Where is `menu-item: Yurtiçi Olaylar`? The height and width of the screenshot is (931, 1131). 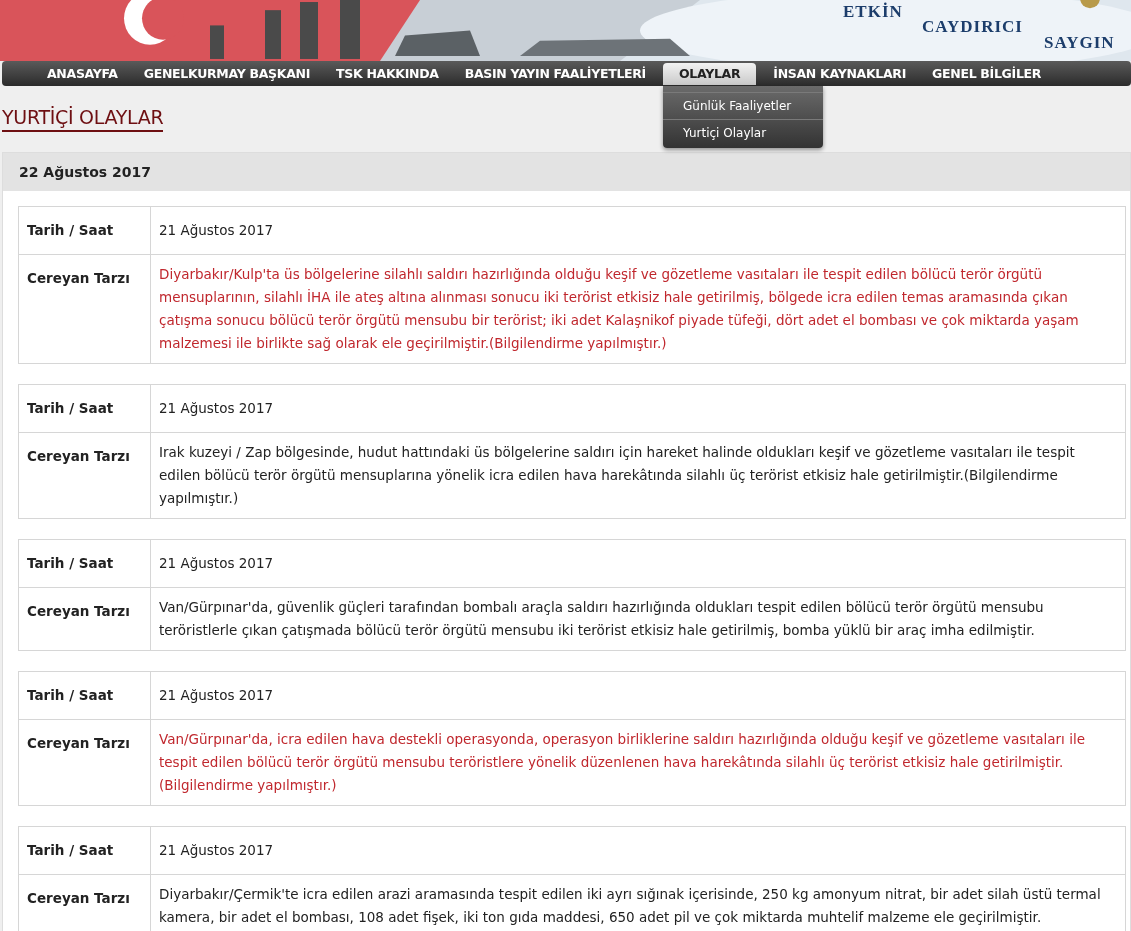 menu-item: Yurtiçi Olaylar is located at coordinates (743, 132).